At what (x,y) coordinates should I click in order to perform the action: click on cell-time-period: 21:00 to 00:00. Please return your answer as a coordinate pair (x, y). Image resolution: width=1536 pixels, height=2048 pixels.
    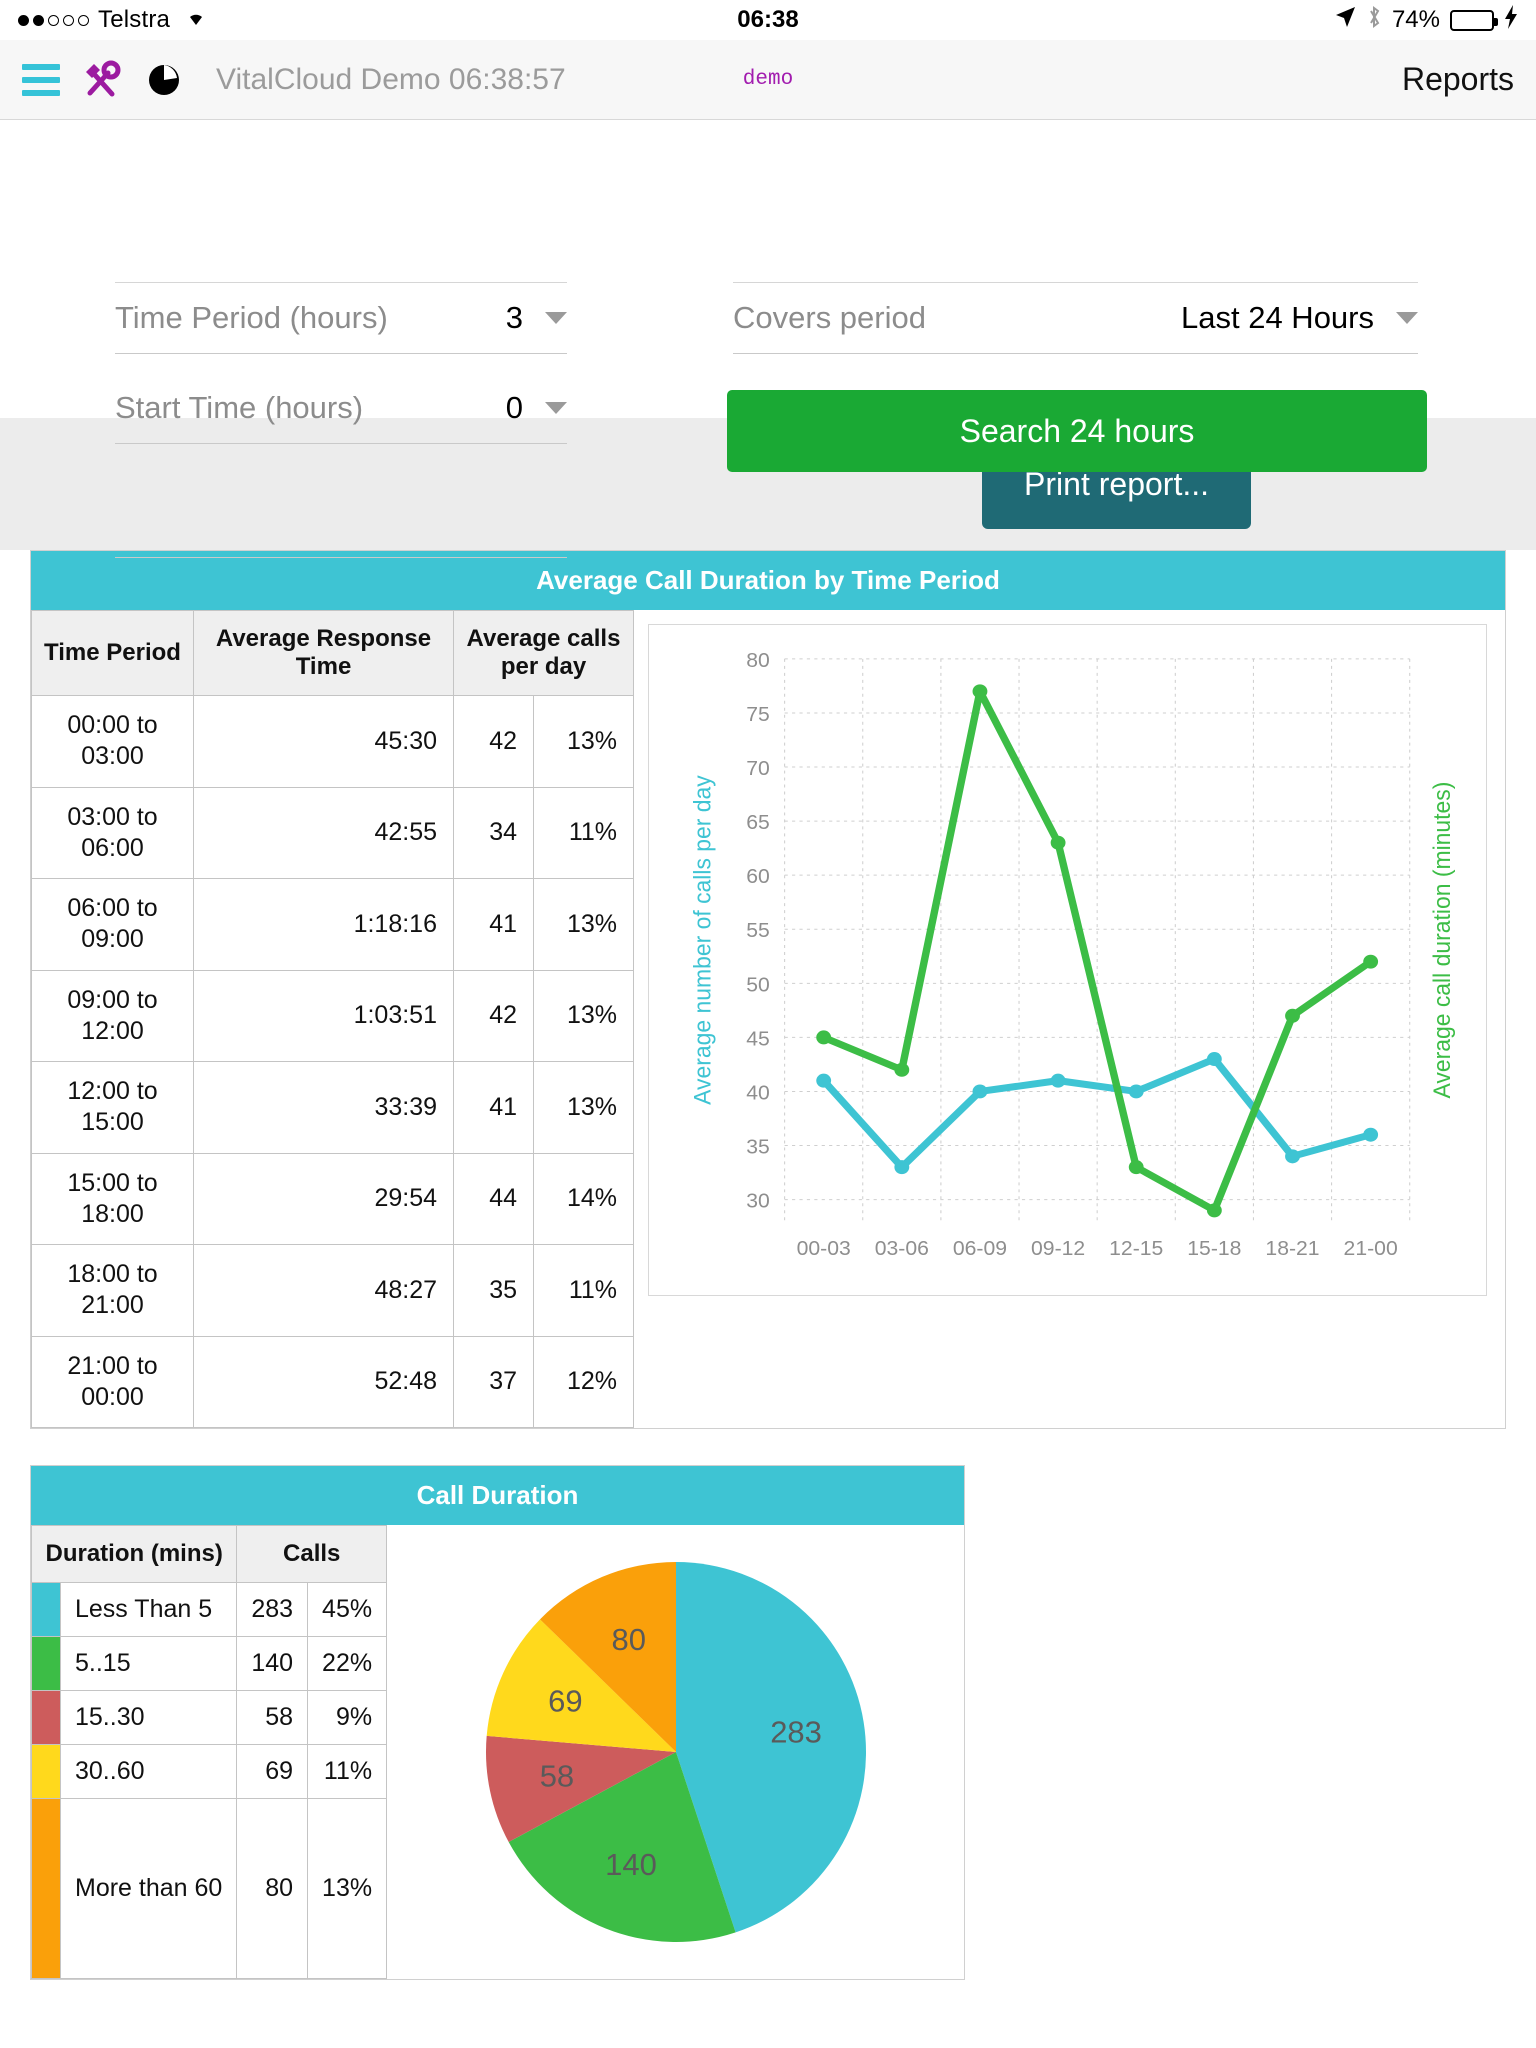
    Looking at the image, I should click on (112, 1381).